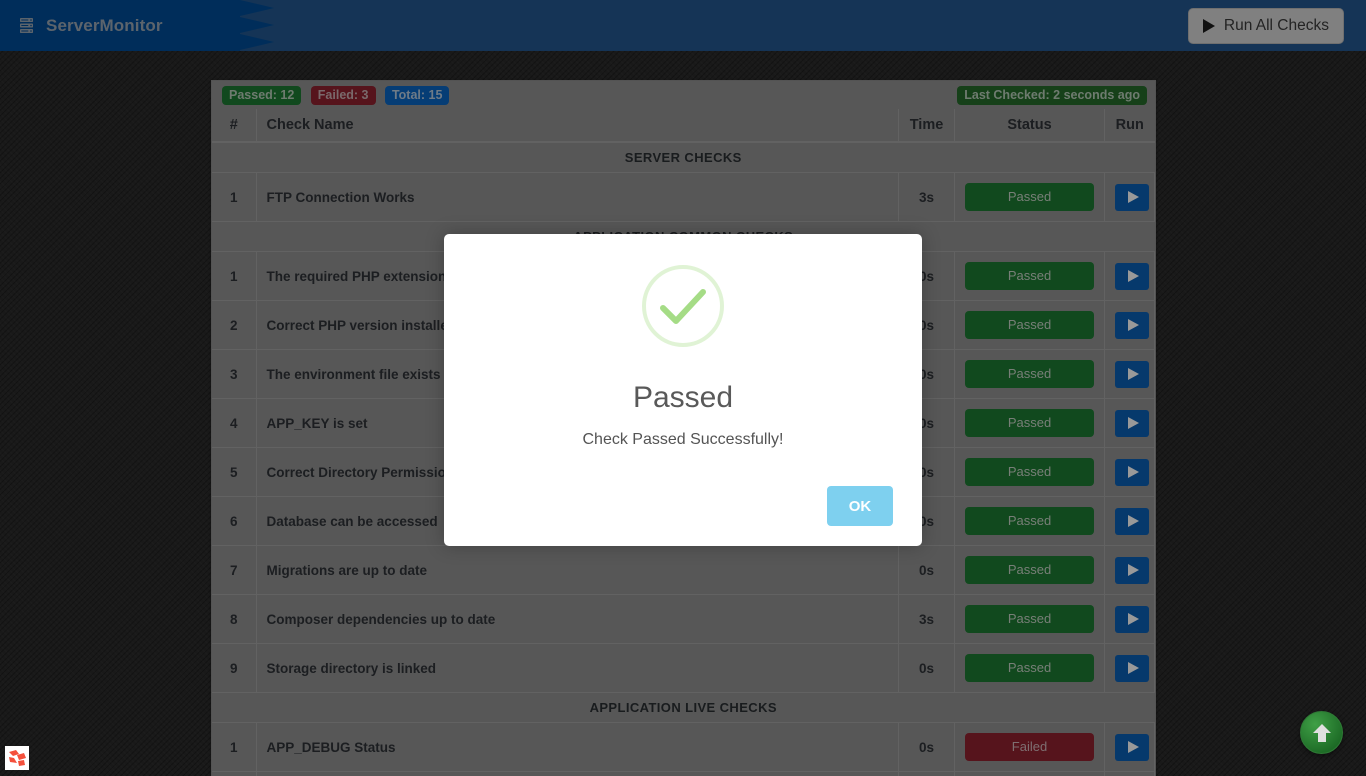 This screenshot has width=1366, height=776. I want to click on modal-title: Passed, so click(683, 397).